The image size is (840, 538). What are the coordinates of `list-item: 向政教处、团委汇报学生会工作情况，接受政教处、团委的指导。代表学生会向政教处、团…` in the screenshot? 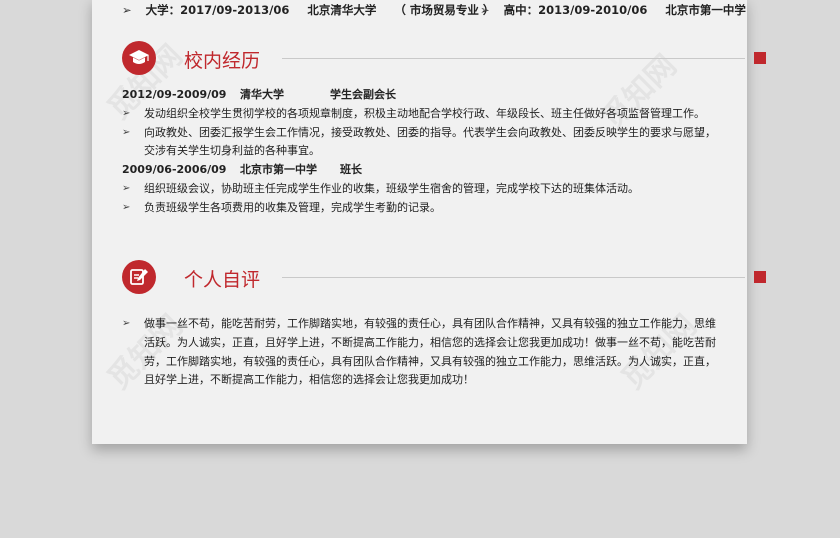 It's located at (422, 133).